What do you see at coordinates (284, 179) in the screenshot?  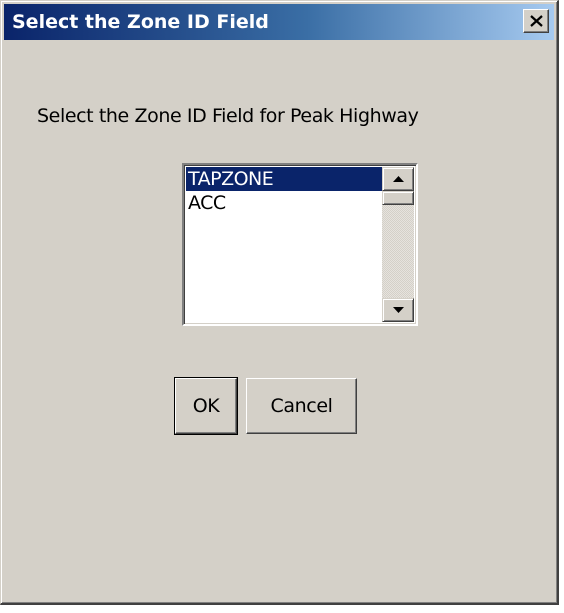 I see `list-item-tapzone: TAPZONE` at bounding box center [284, 179].